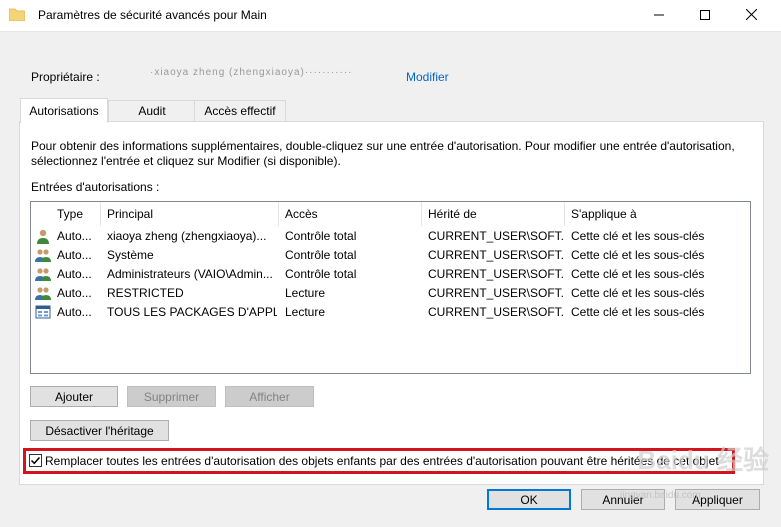 The image size is (781, 527). I want to click on replace-child-permissions-checkbox, so click(35, 460).